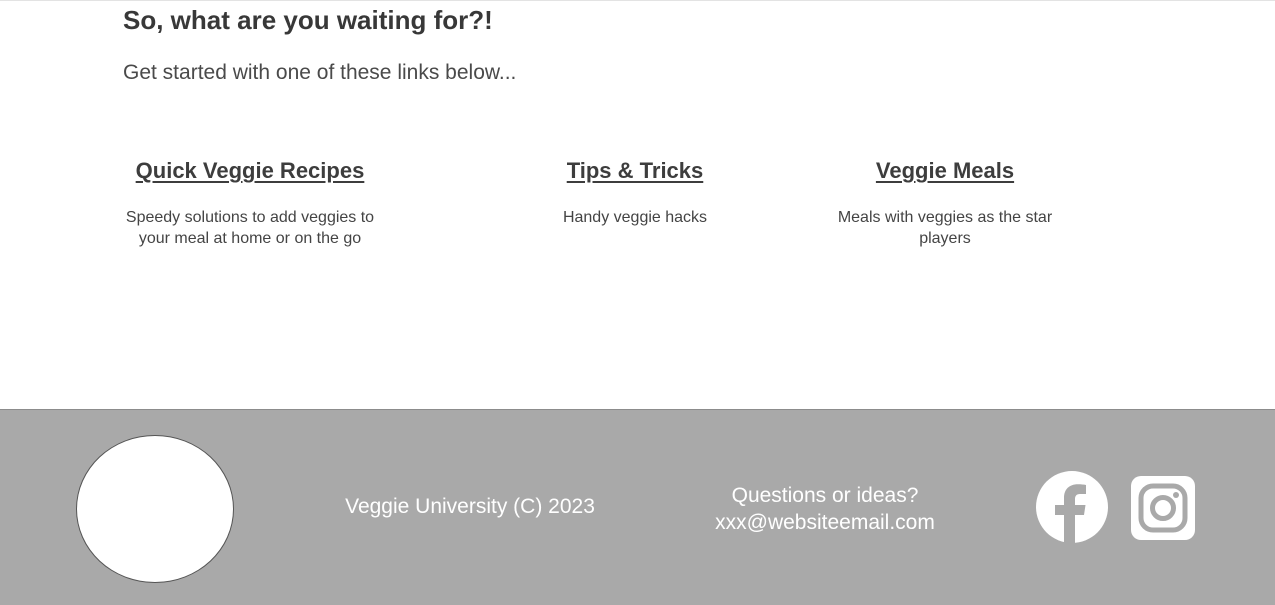  I want to click on top-divider, so click(637, 0).